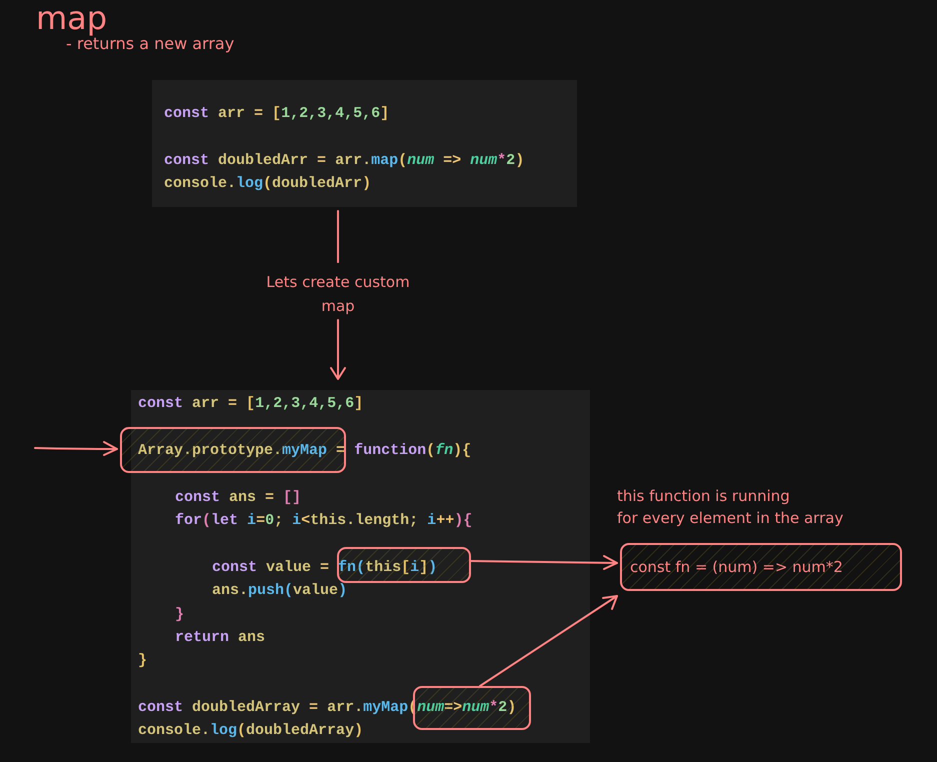  Describe the element at coordinates (251, 731) in the screenshot. I see `code-line: console.log(doubledArray)` at that location.